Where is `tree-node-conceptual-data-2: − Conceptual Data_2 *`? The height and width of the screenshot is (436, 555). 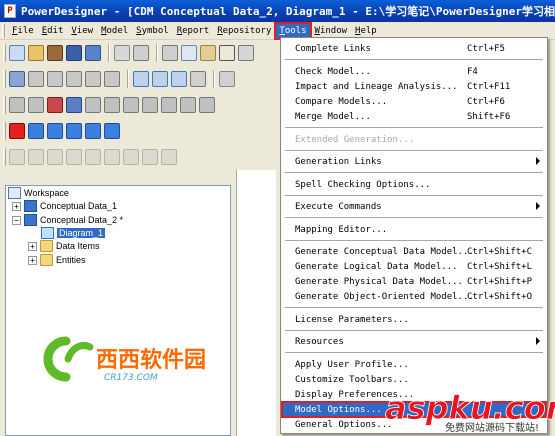
tree-node-conceptual-data-2: − Conceptual Data_2 * is located at coordinates (67, 220).